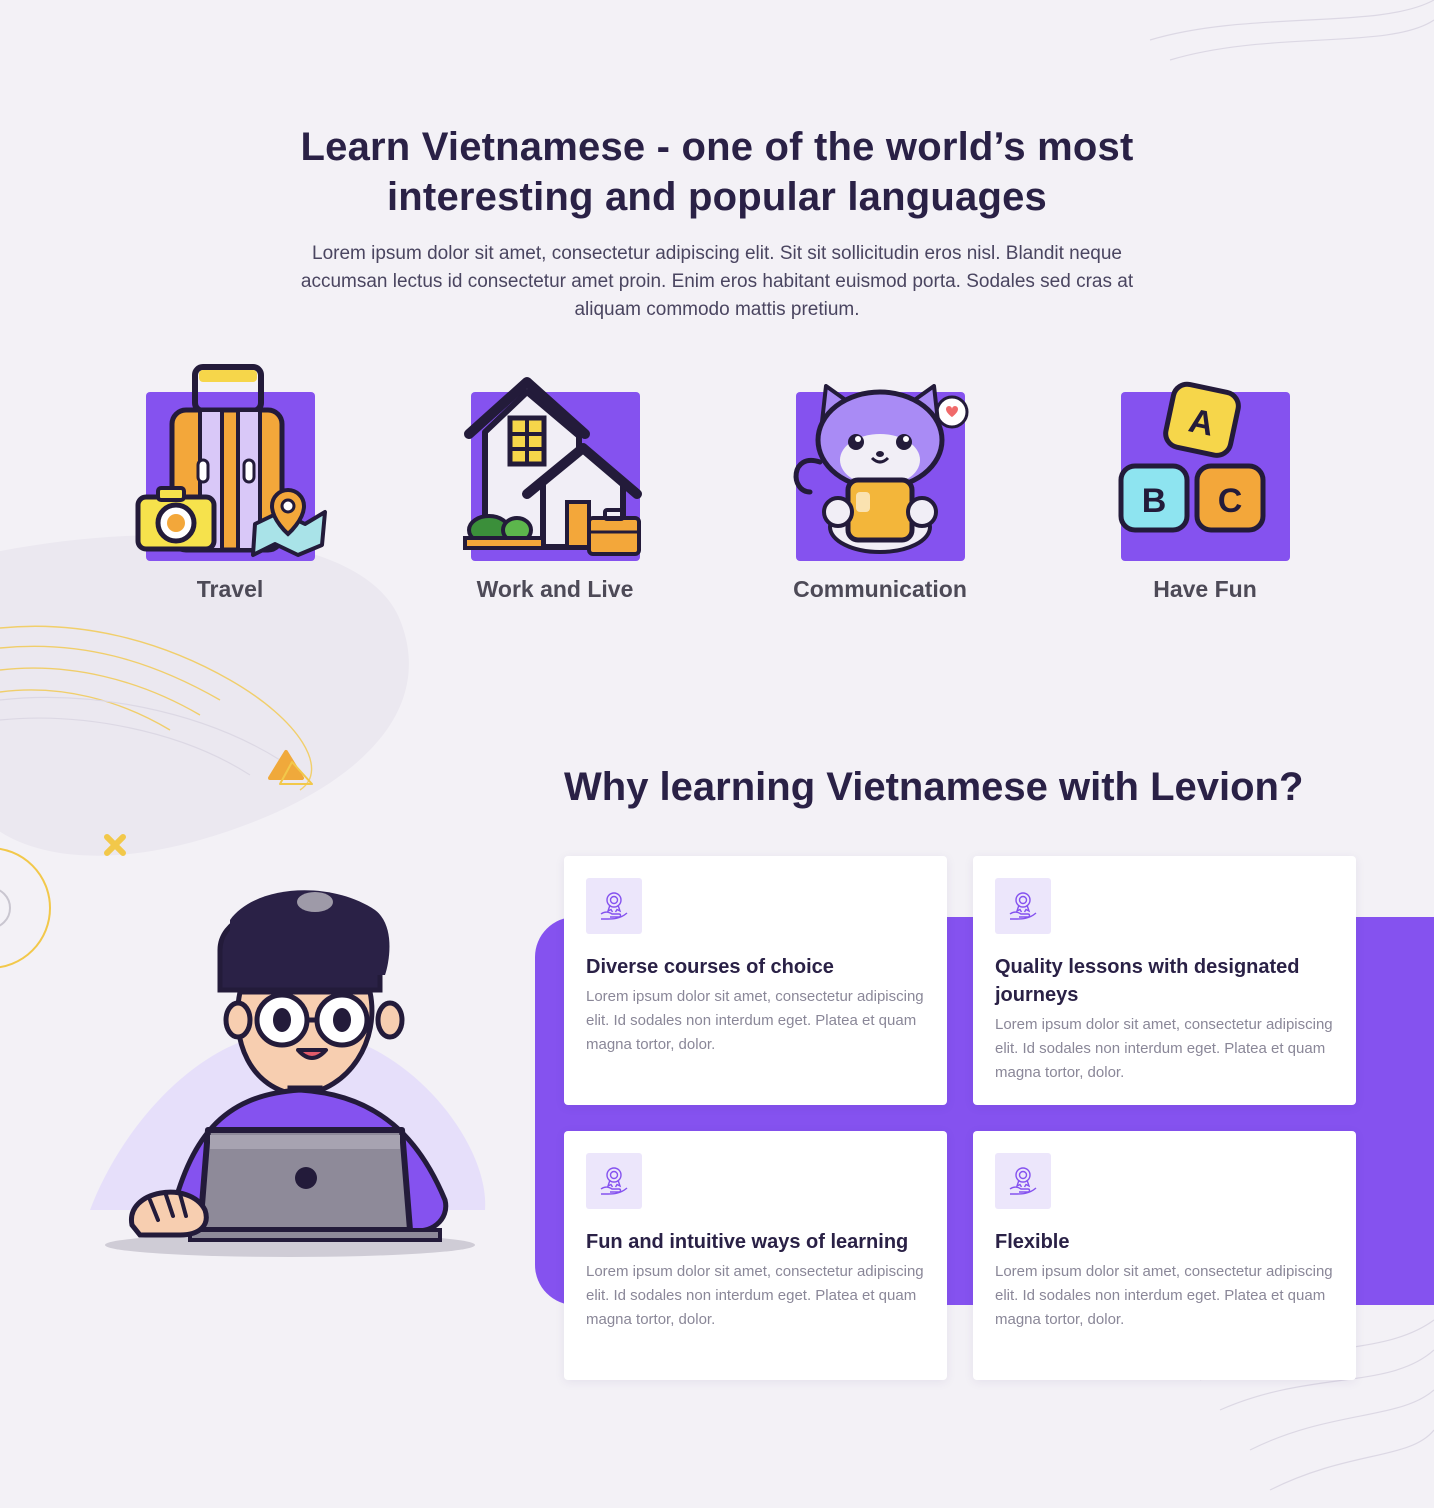 The width and height of the screenshot is (1434, 1508). Describe the element at coordinates (1205, 589) in the screenshot. I see `feature-label: Have Fun` at that location.